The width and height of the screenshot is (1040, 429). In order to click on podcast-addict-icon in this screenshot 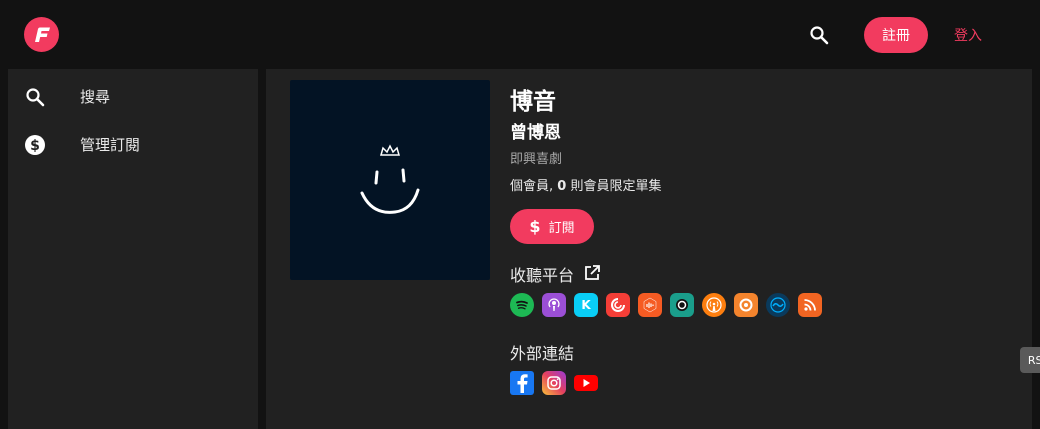, I will do `click(746, 305)`.